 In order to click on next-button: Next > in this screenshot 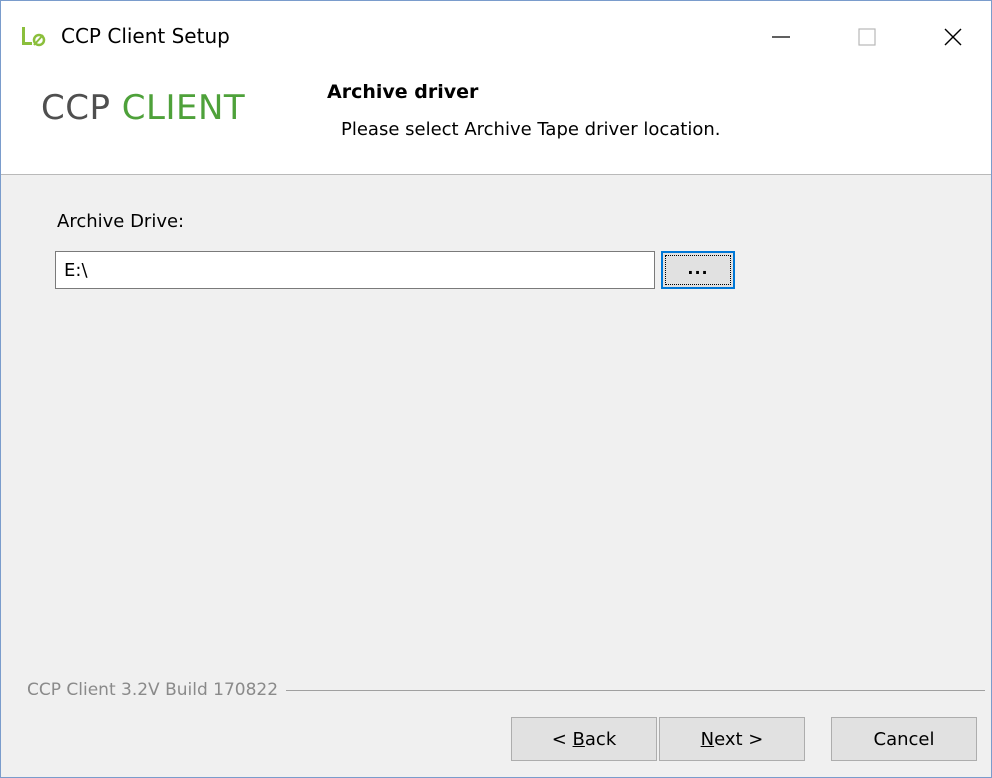, I will do `click(732, 739)`.